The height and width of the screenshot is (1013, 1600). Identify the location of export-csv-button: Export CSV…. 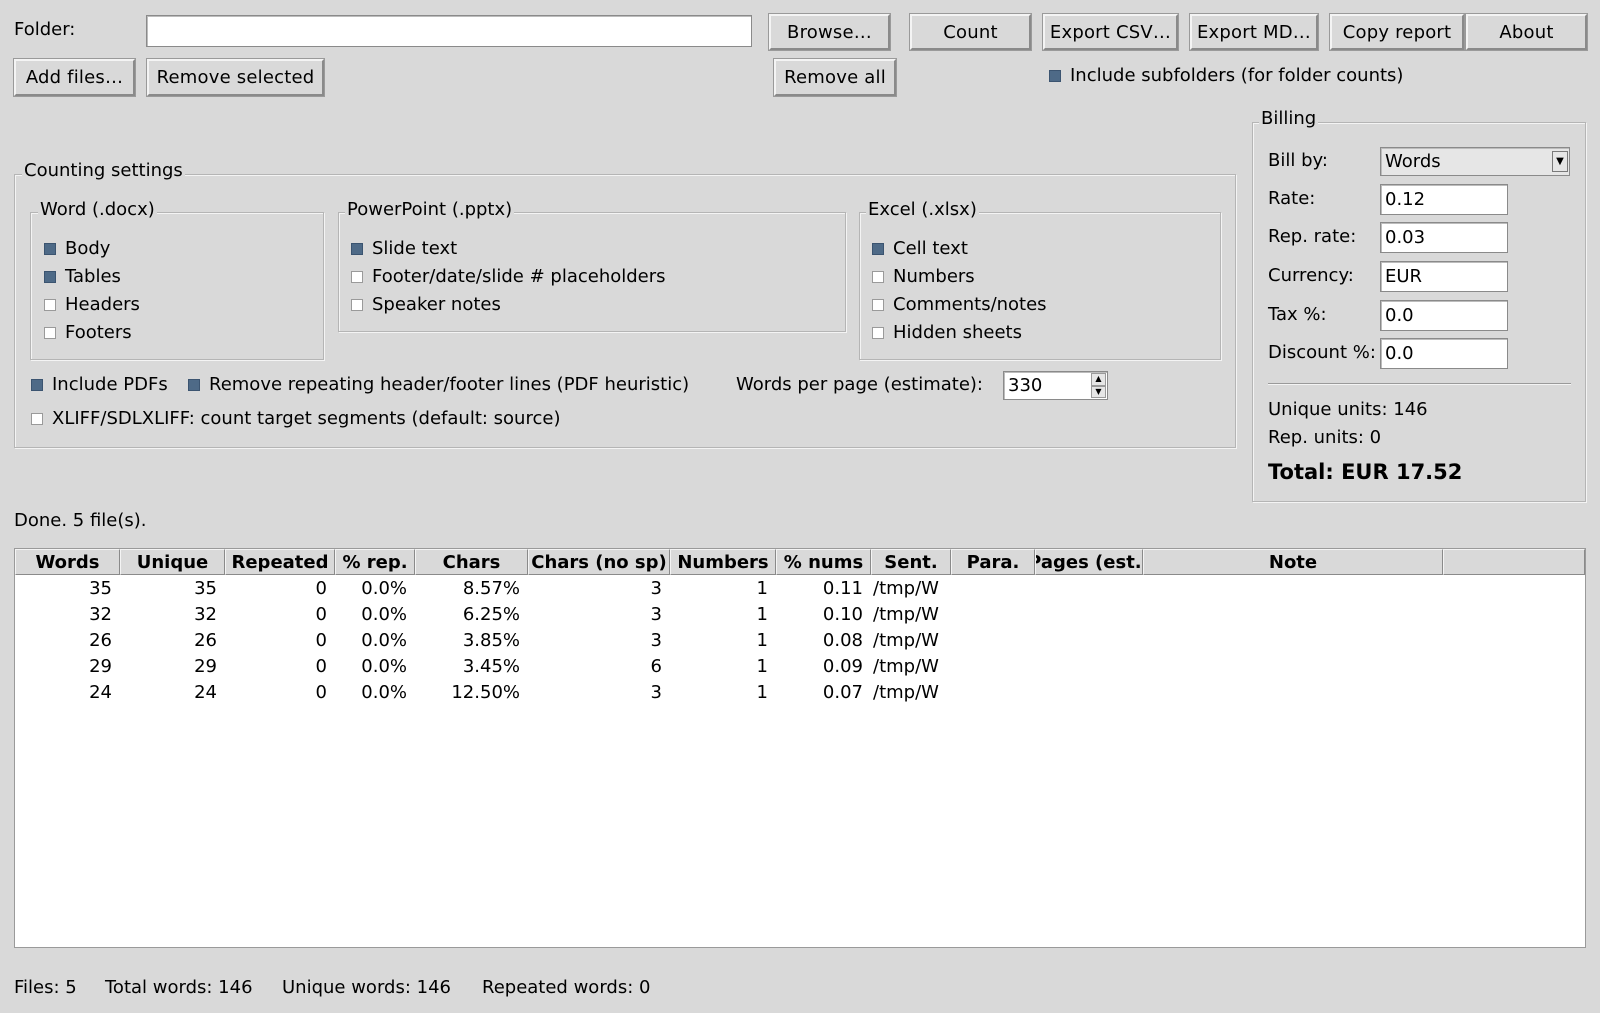
(1110, 32).